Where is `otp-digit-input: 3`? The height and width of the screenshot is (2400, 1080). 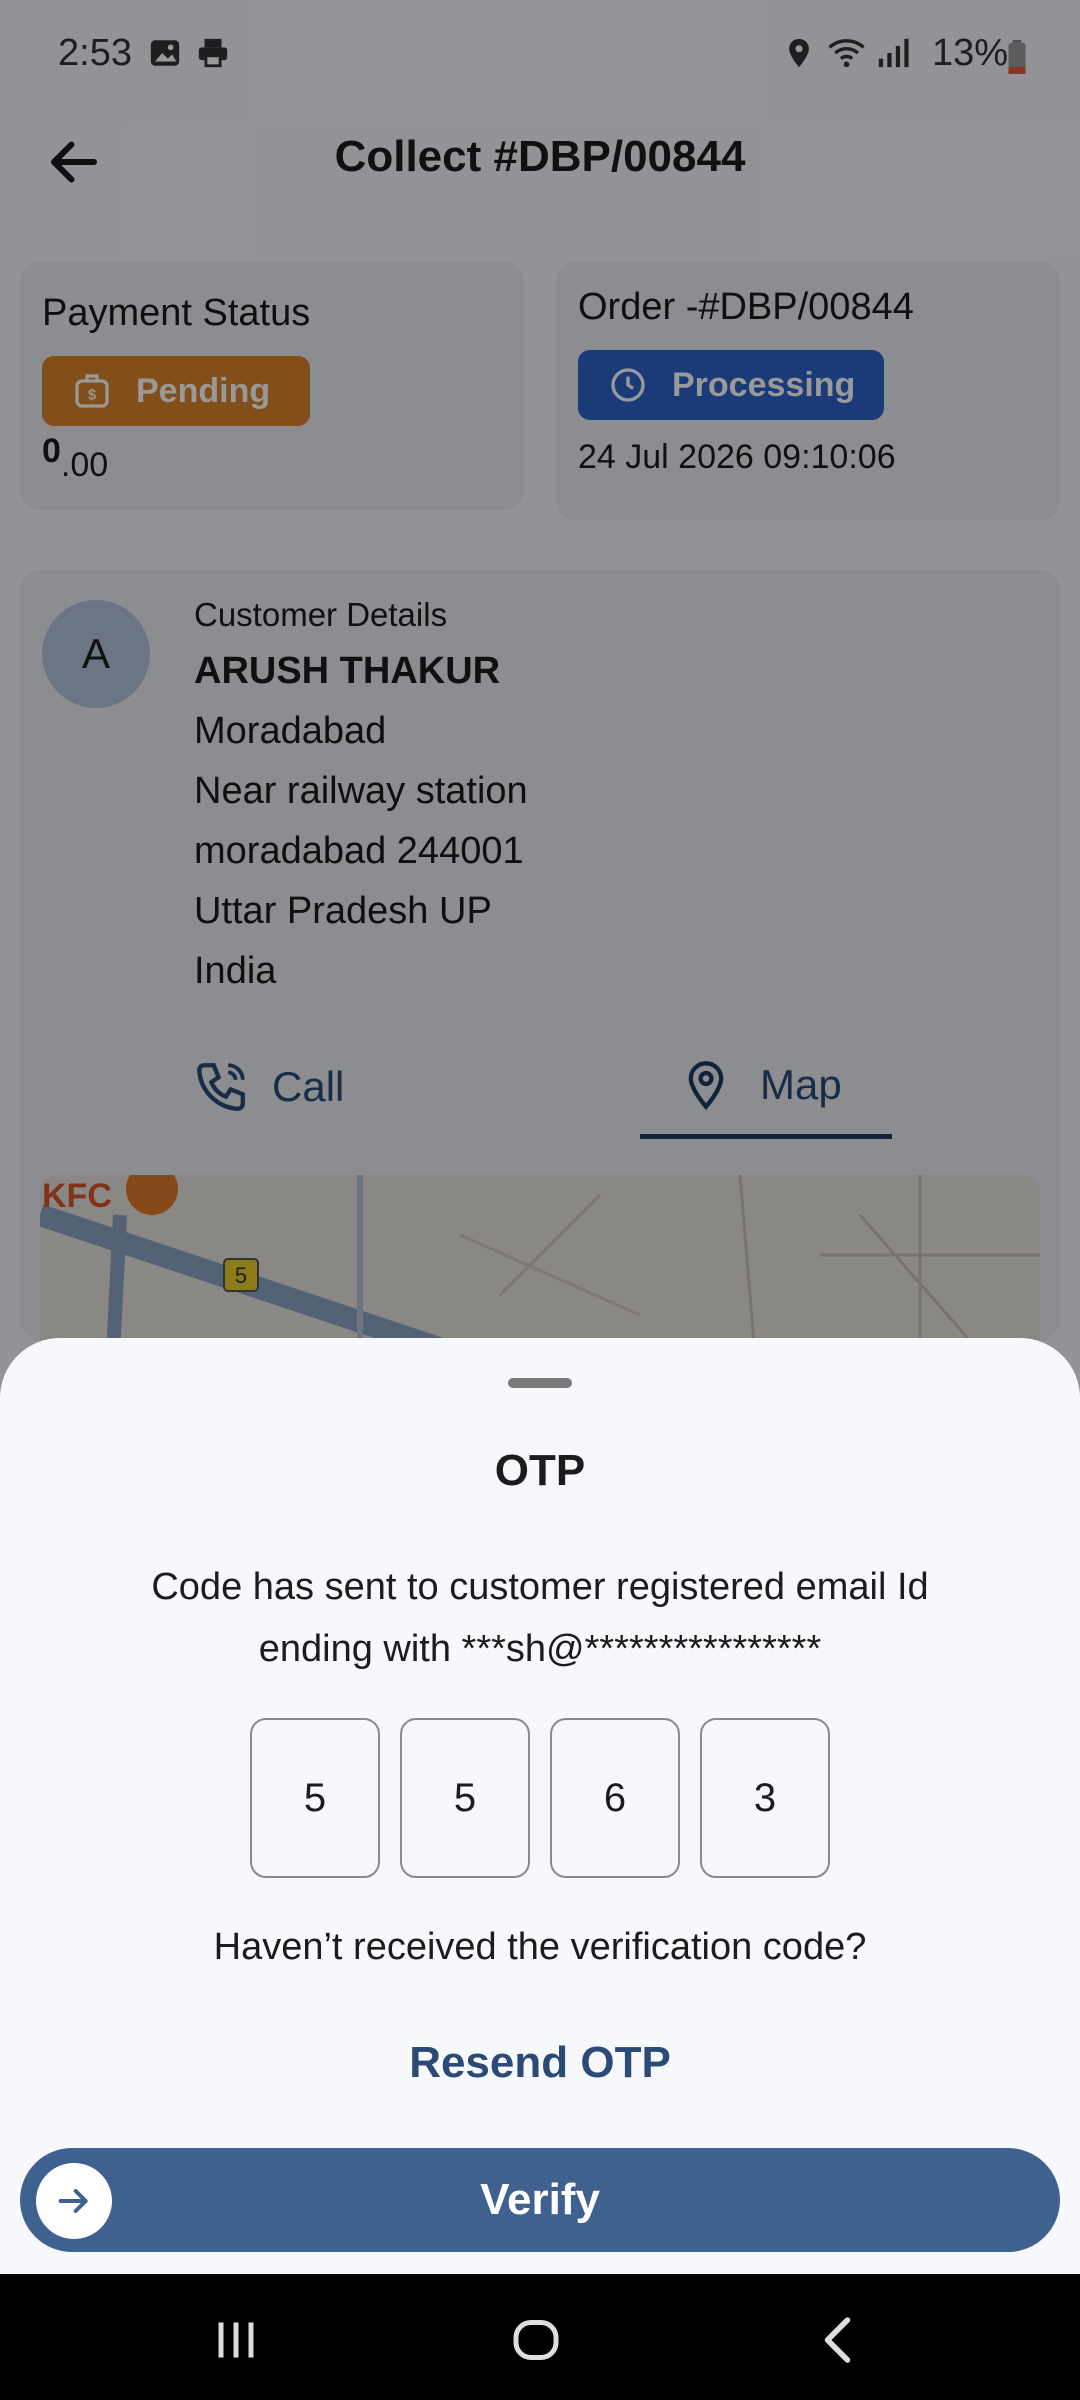 otp-digit-input: 3 is located at coordinates (765, 1798).